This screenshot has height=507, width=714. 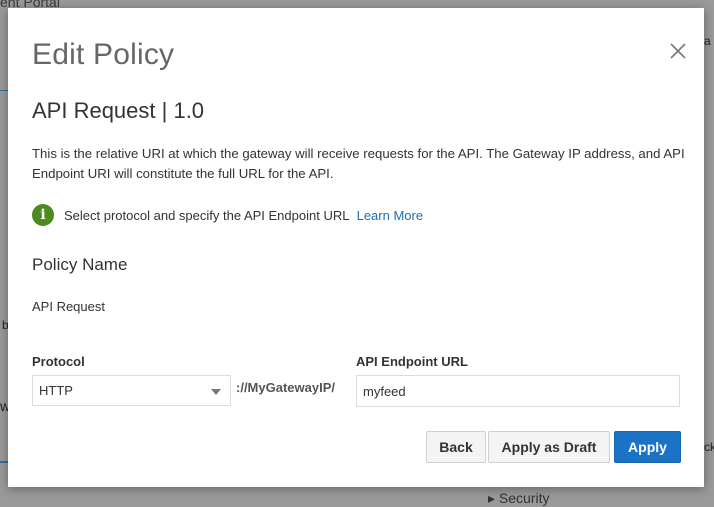 What do you see at coordinates (103, 54) in the screenshot?
I see `dialog-title: Edit Policy` at bounding box center [103, 54].